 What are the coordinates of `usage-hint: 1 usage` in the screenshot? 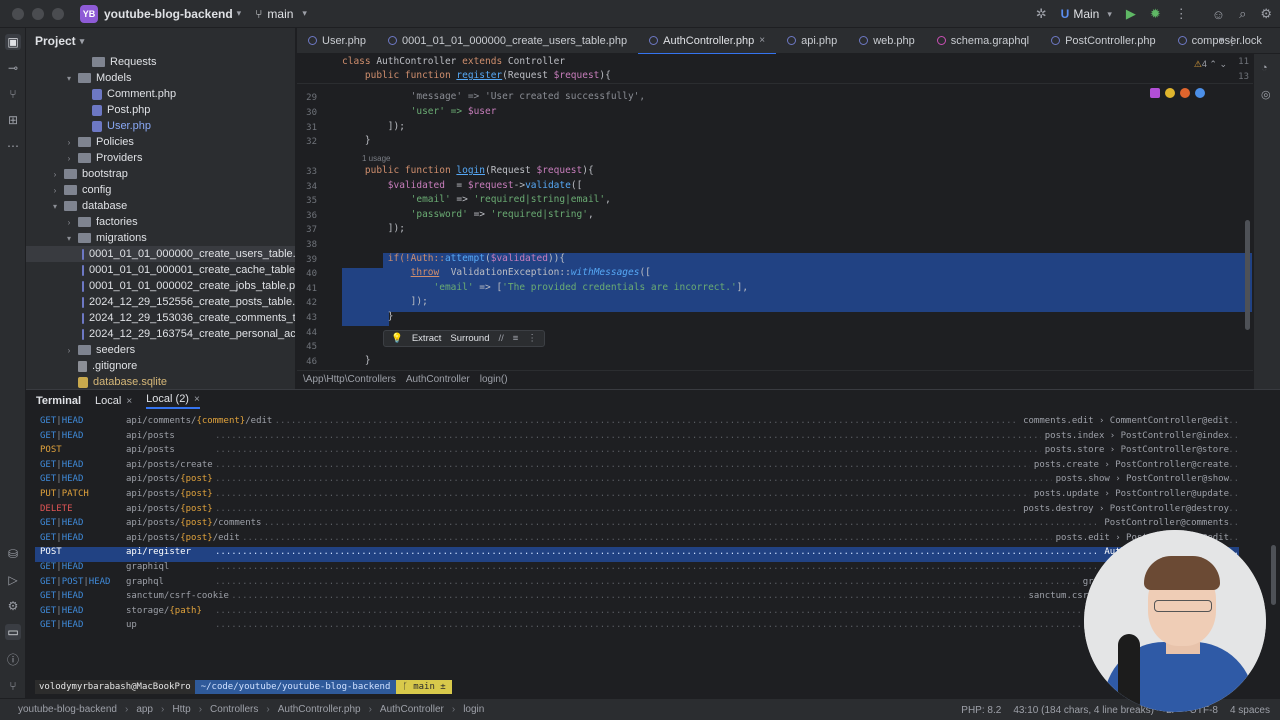 It's located at (376, 158).